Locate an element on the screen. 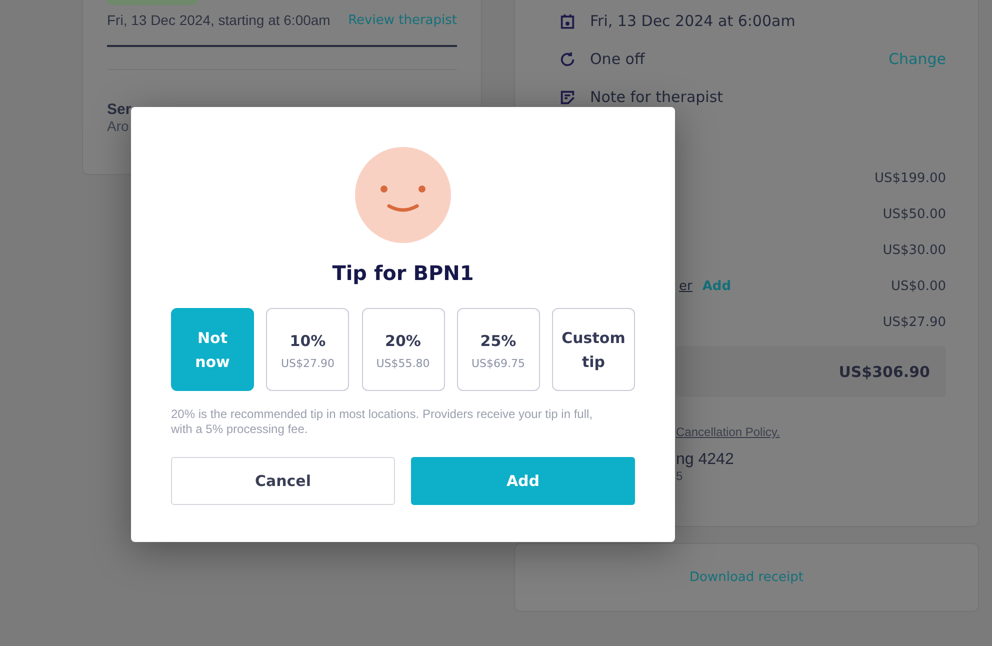 This screenshot has width=992, height=646. price-amount: US$27.90 is located at coordinates (914, 322).